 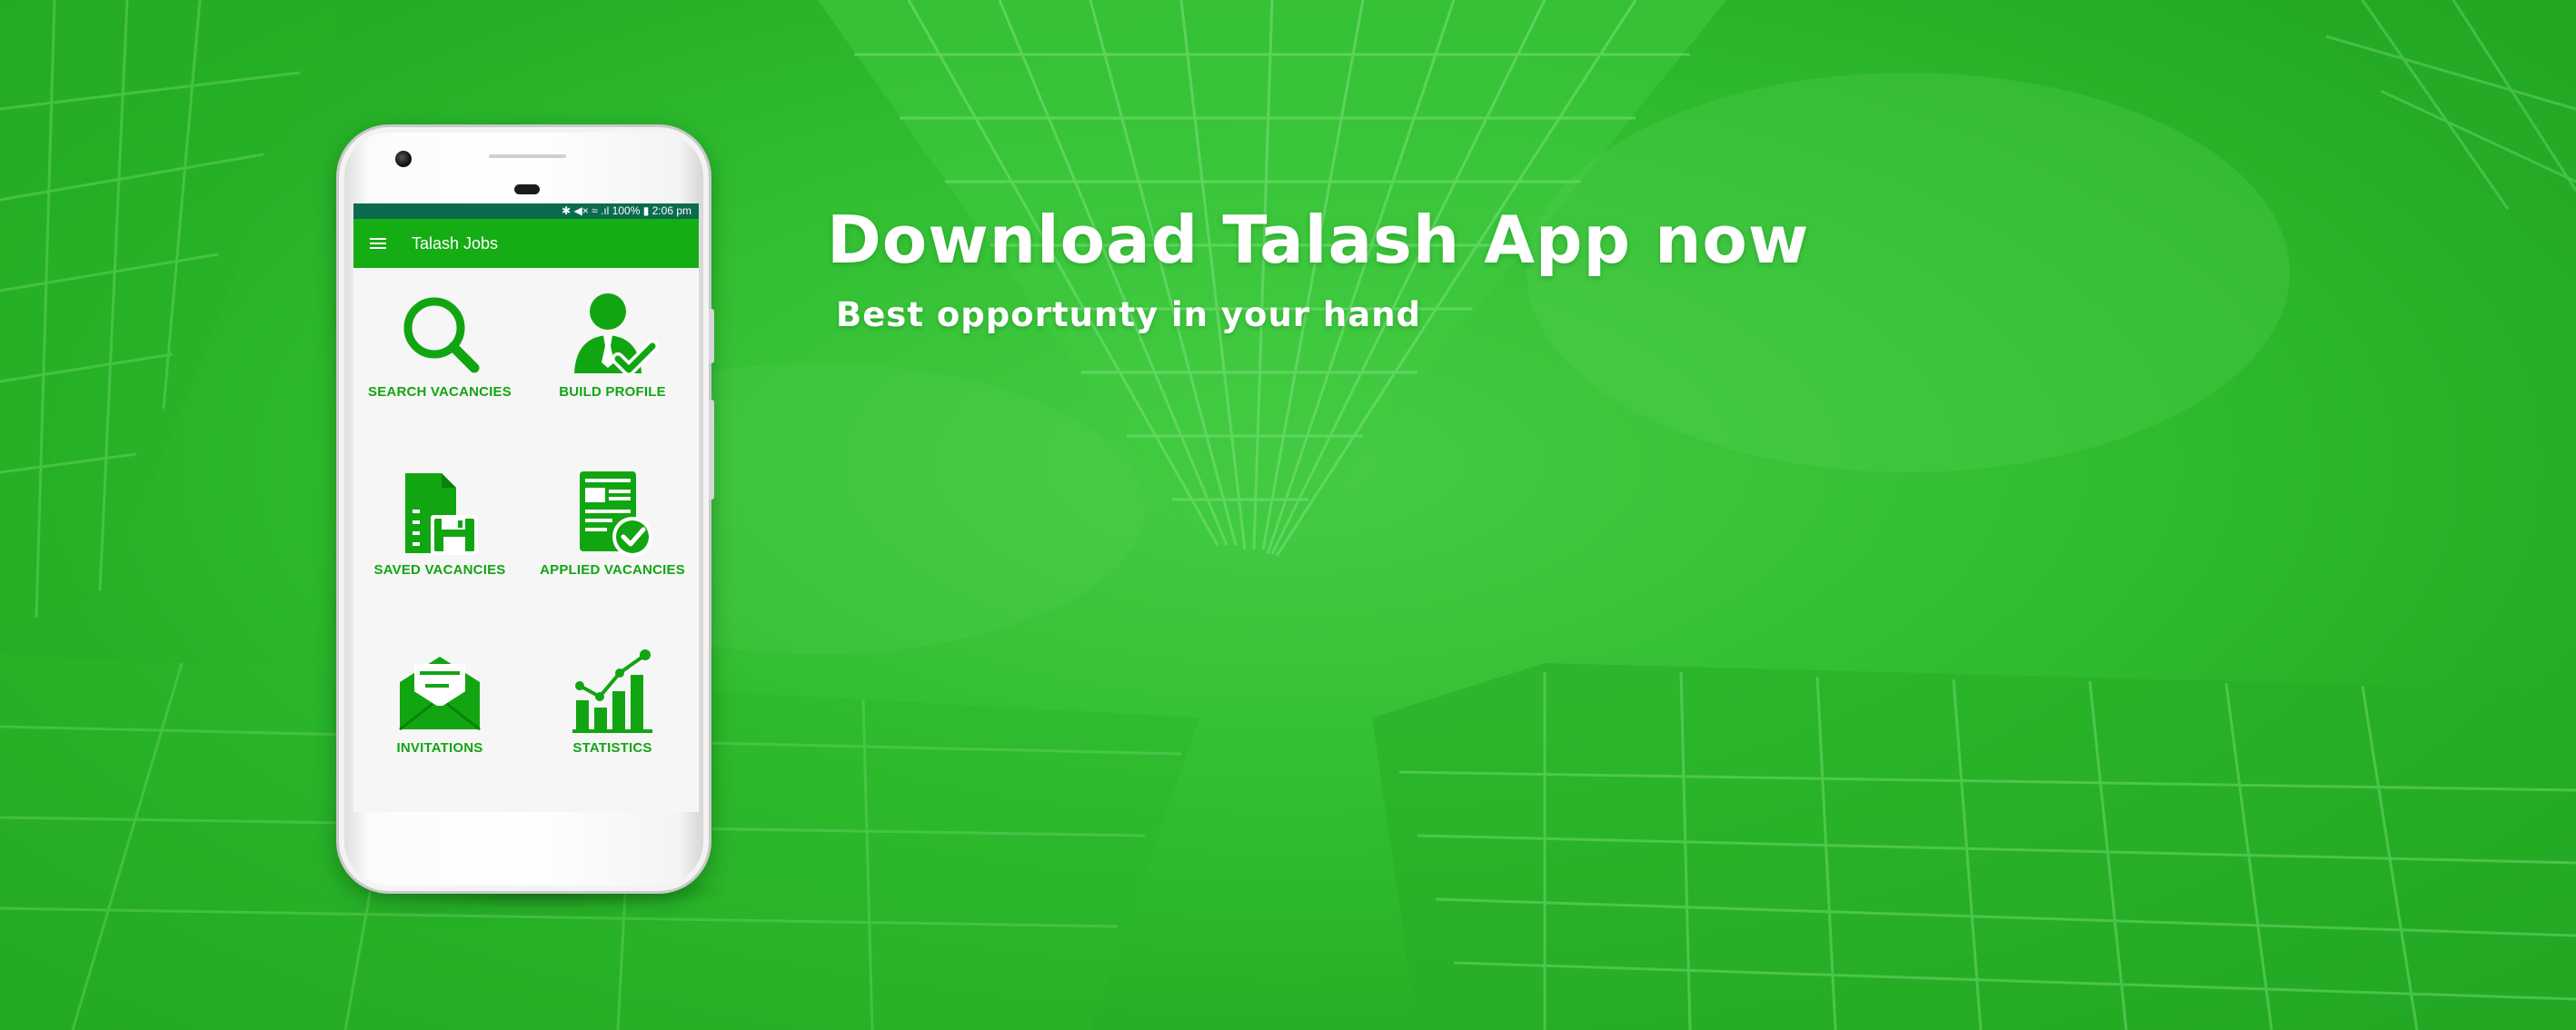 What do you see at coordinates (439, 570) in the screenshot?
I see `tile-label: SAVED VACANCIES` at bounding box center [439, 570].